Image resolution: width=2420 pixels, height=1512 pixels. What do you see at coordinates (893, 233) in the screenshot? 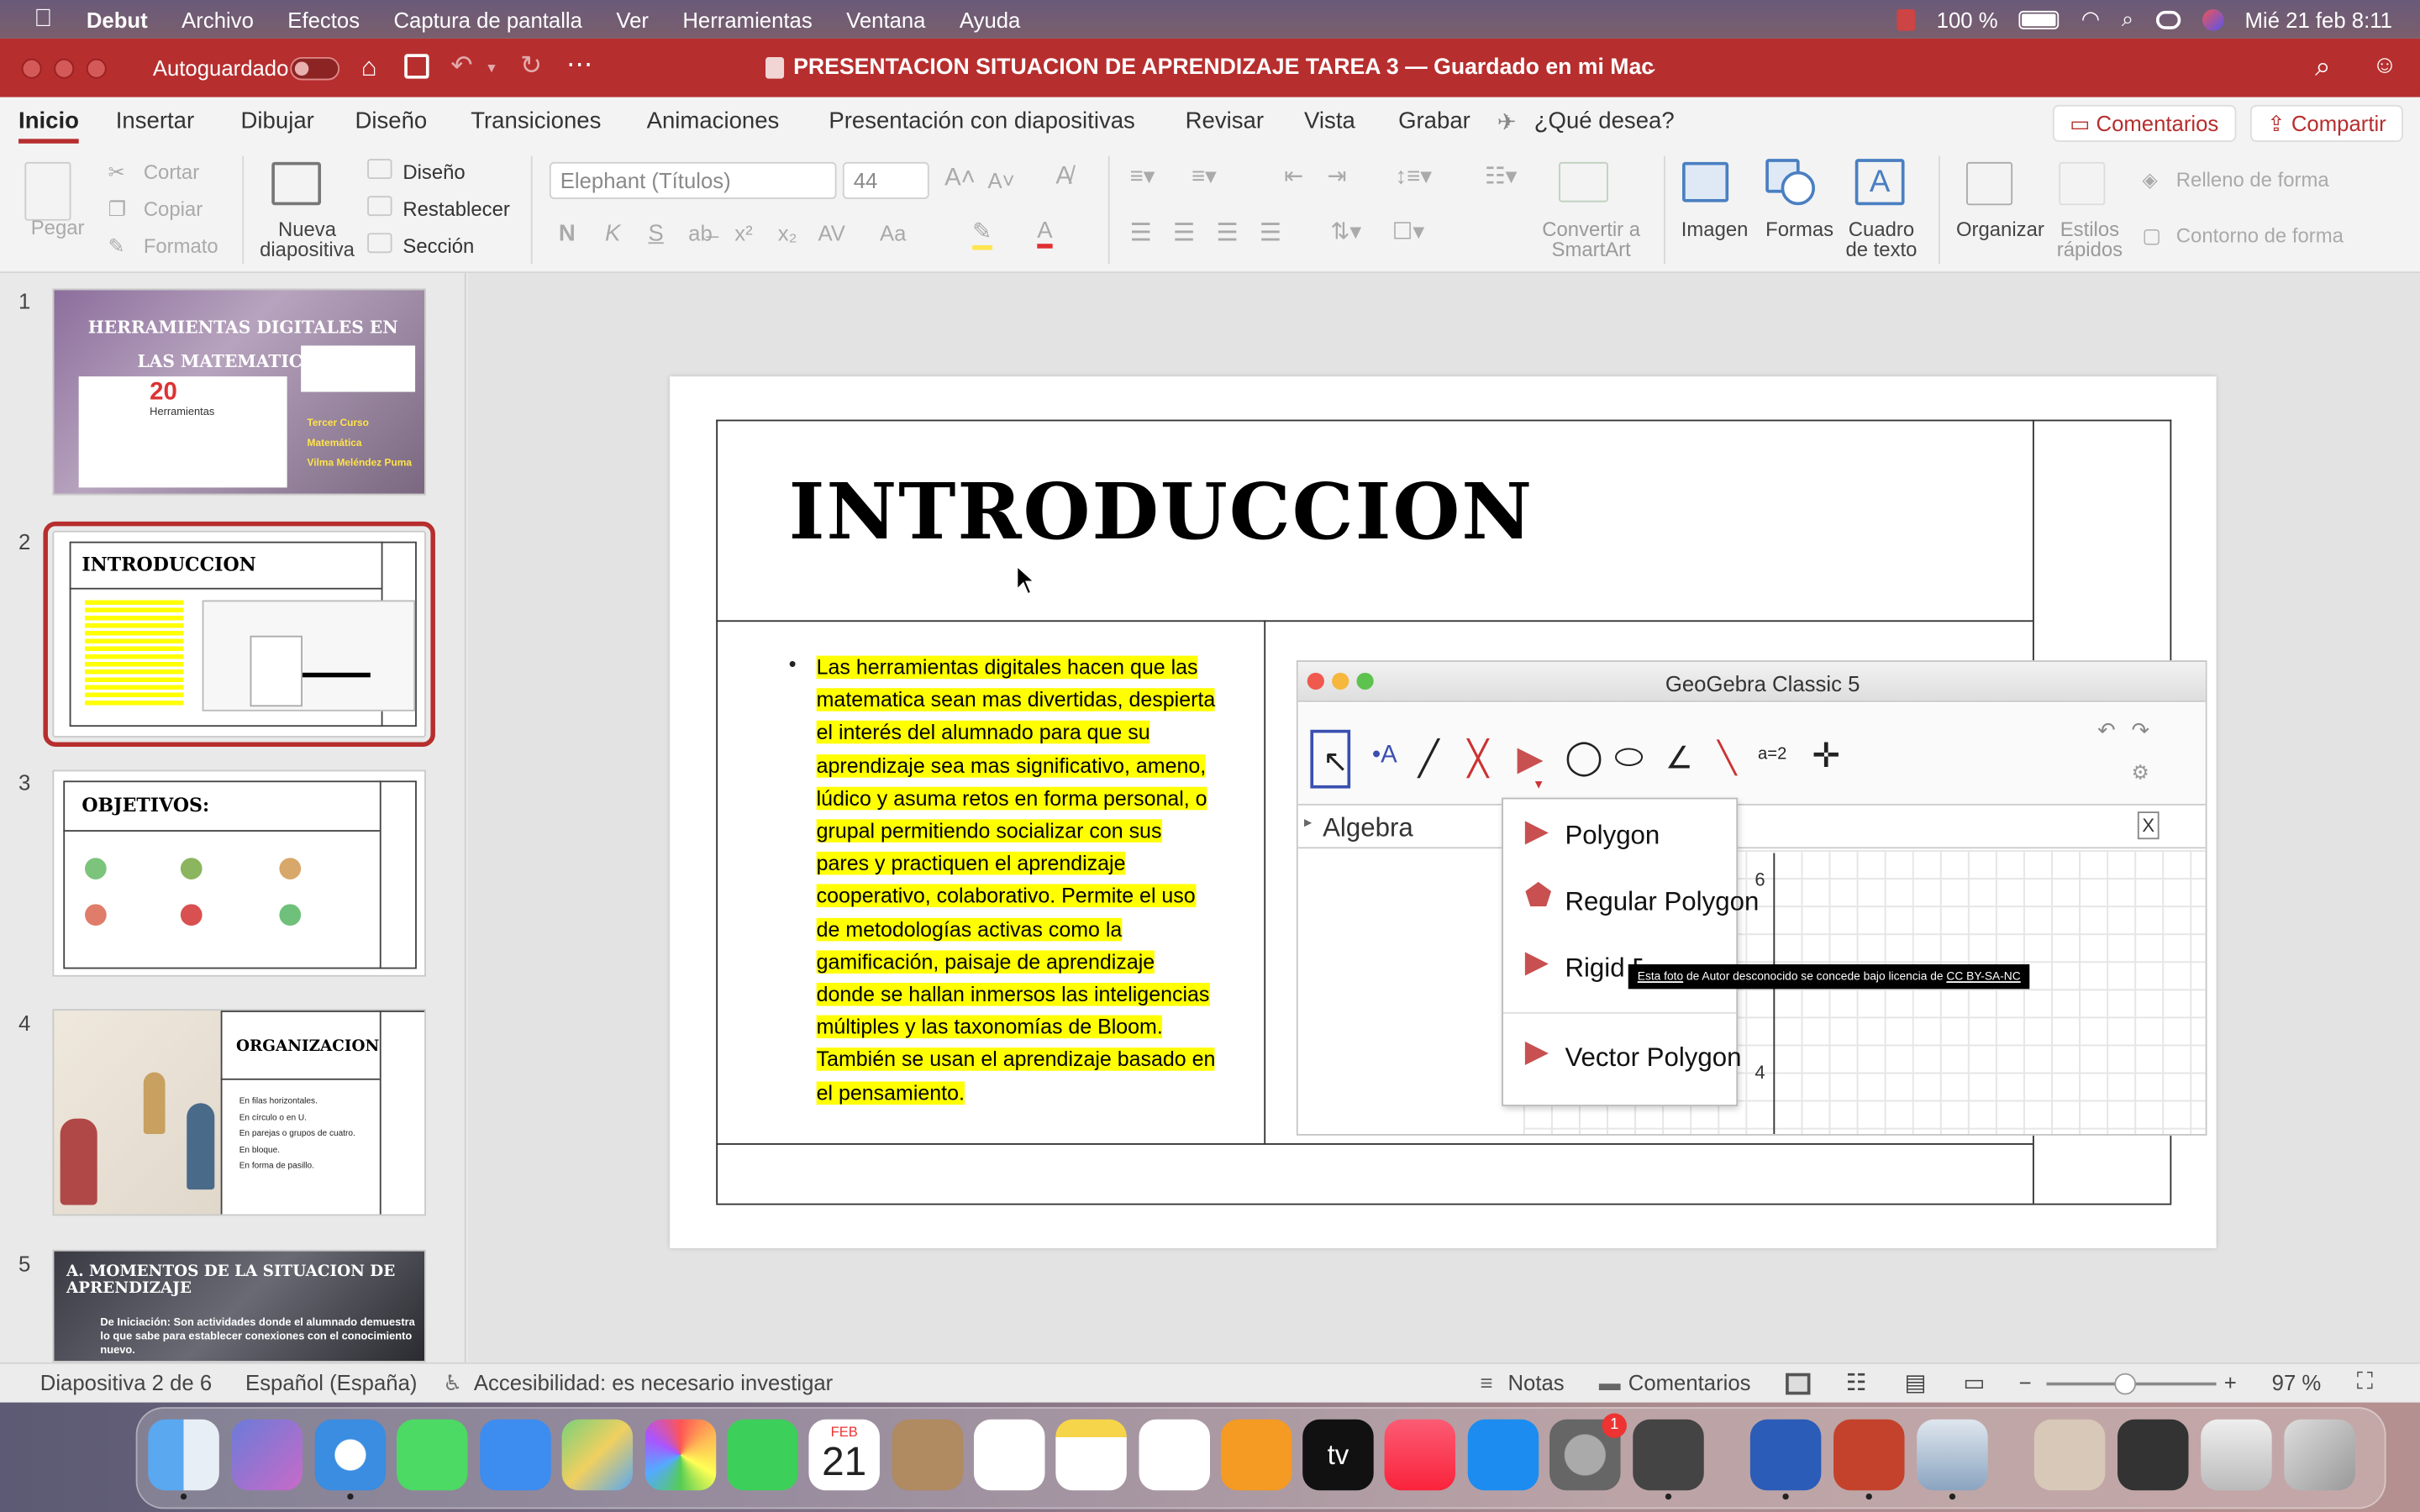
I see `change-case-icon: Aa` at bounding box center [893, 233].